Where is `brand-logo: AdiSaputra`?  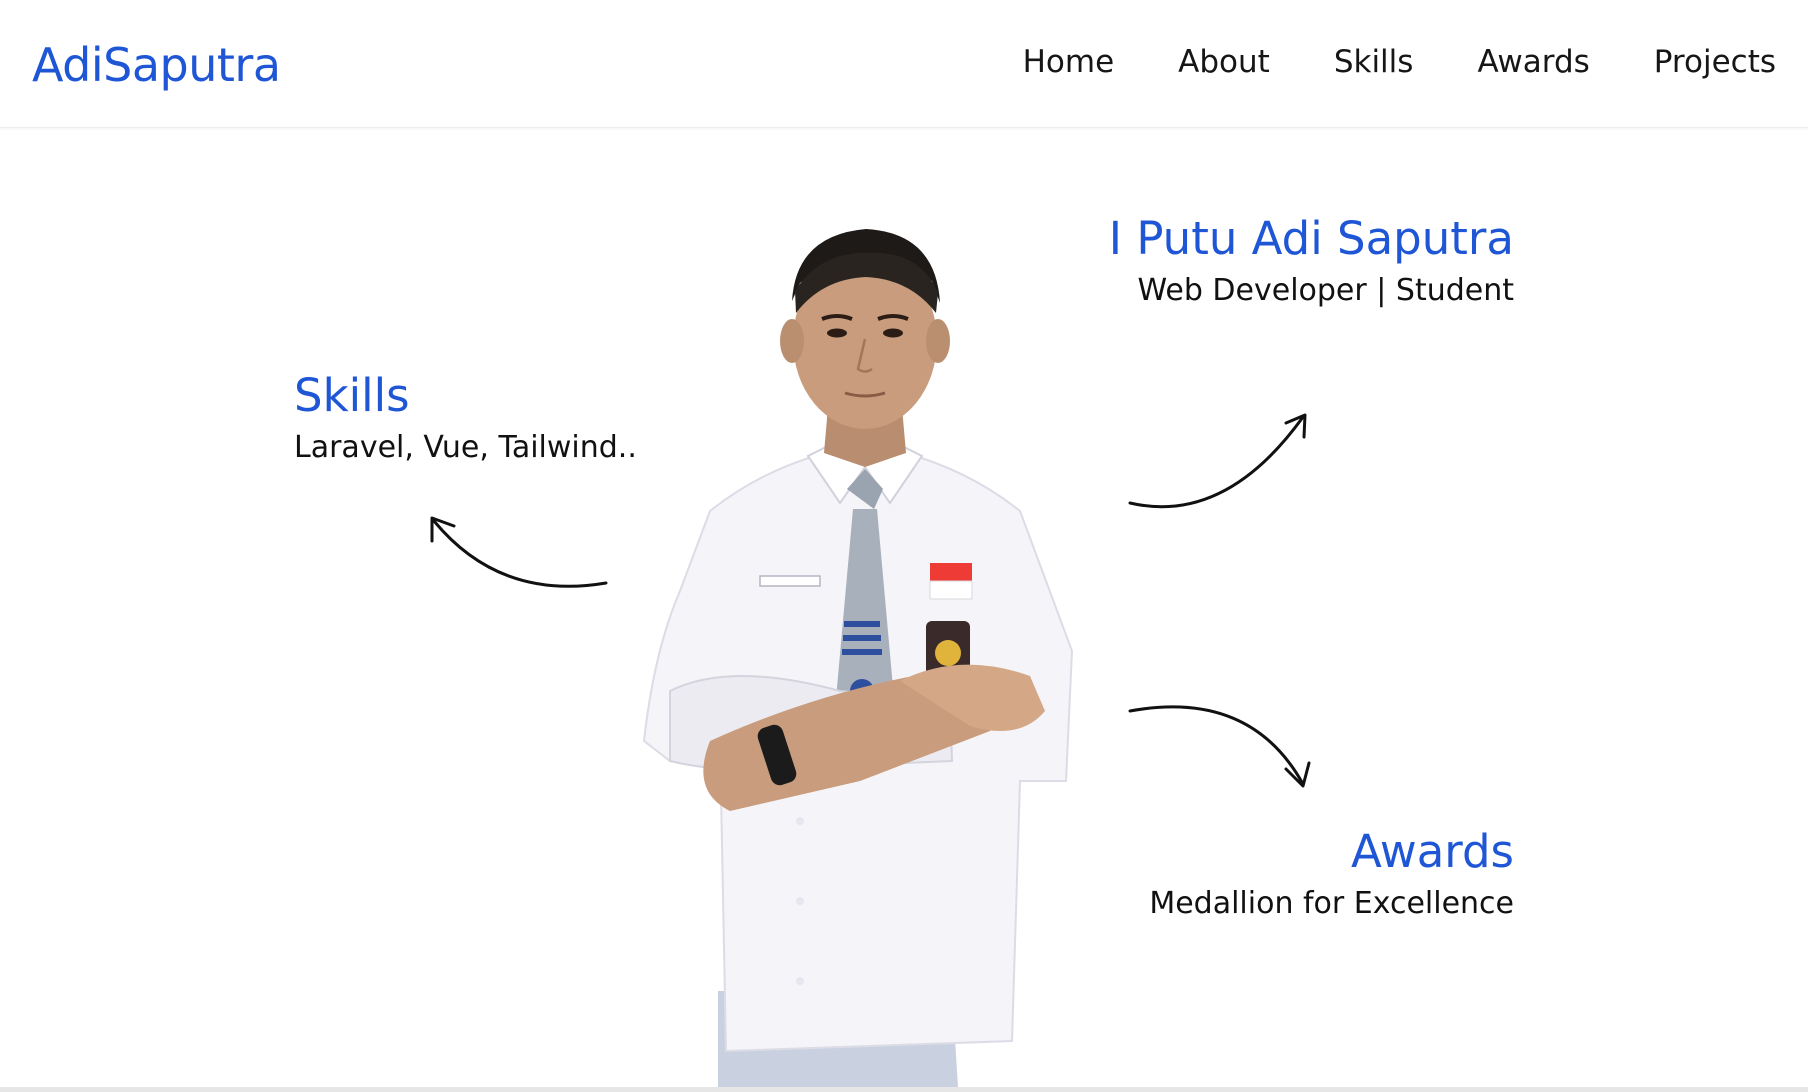
brand-logo: AdiSaputra is located at coordinates (156, 65).